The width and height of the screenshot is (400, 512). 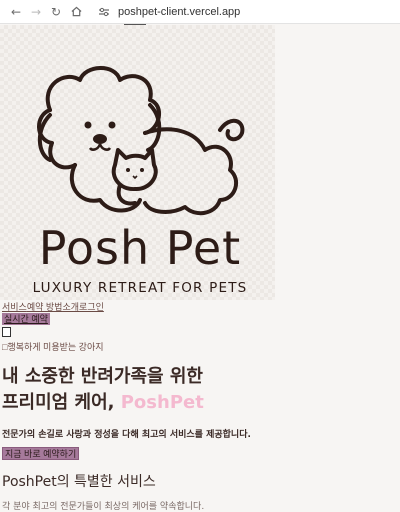 What do you see at coordinates (162, 402) in the screenshot?
I see `headline-highlight: PoshPet` at bounding box center [162, 402].